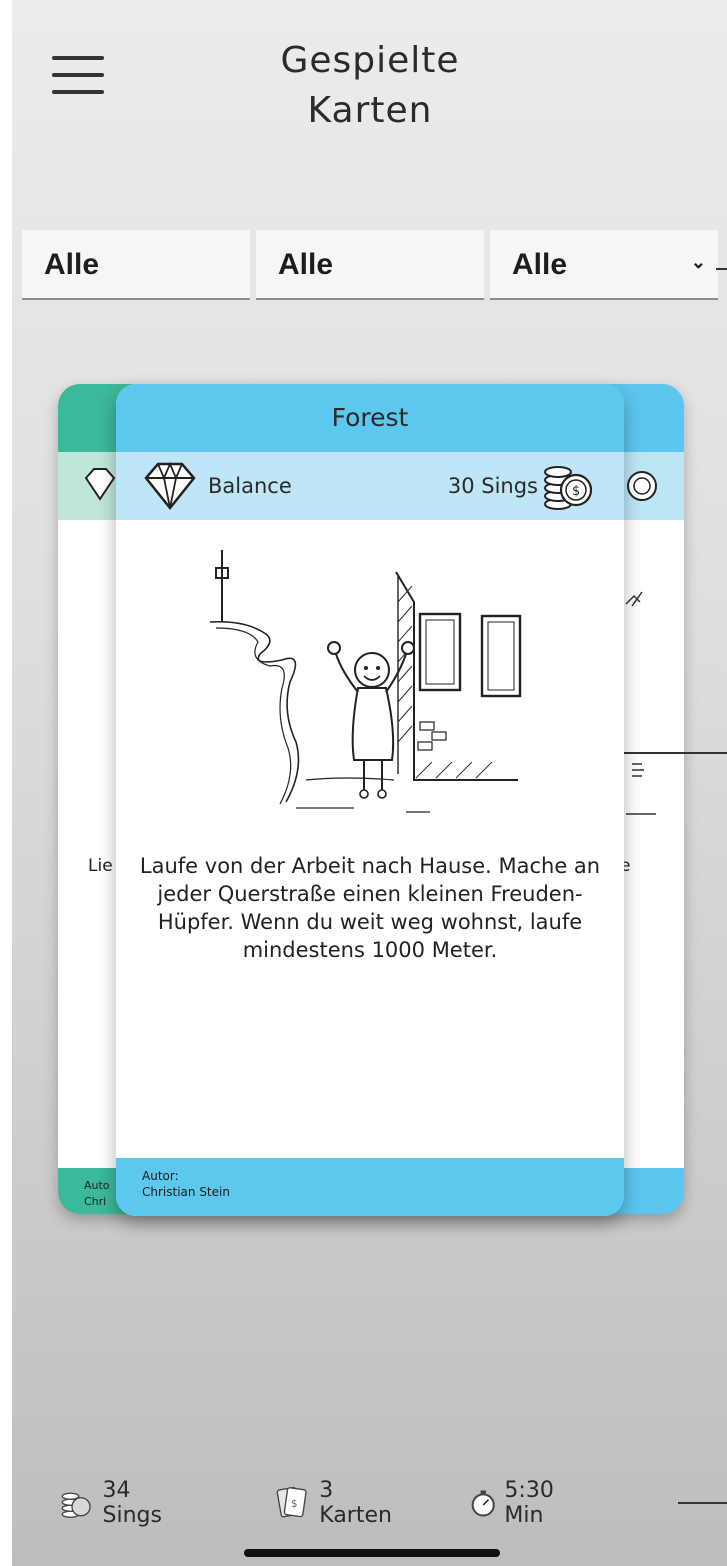  Describe the element at coordinates (100, 866) in the screenshot. I see `back-card-text: Lie` at that location.